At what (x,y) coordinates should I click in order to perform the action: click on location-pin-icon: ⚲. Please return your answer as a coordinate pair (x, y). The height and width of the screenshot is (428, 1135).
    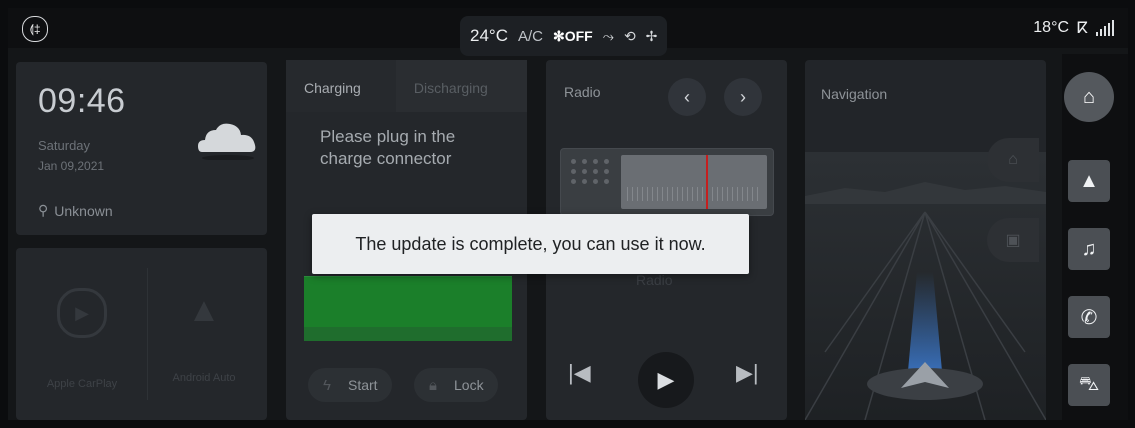
    Looking at the image, I should click on (43, 210).